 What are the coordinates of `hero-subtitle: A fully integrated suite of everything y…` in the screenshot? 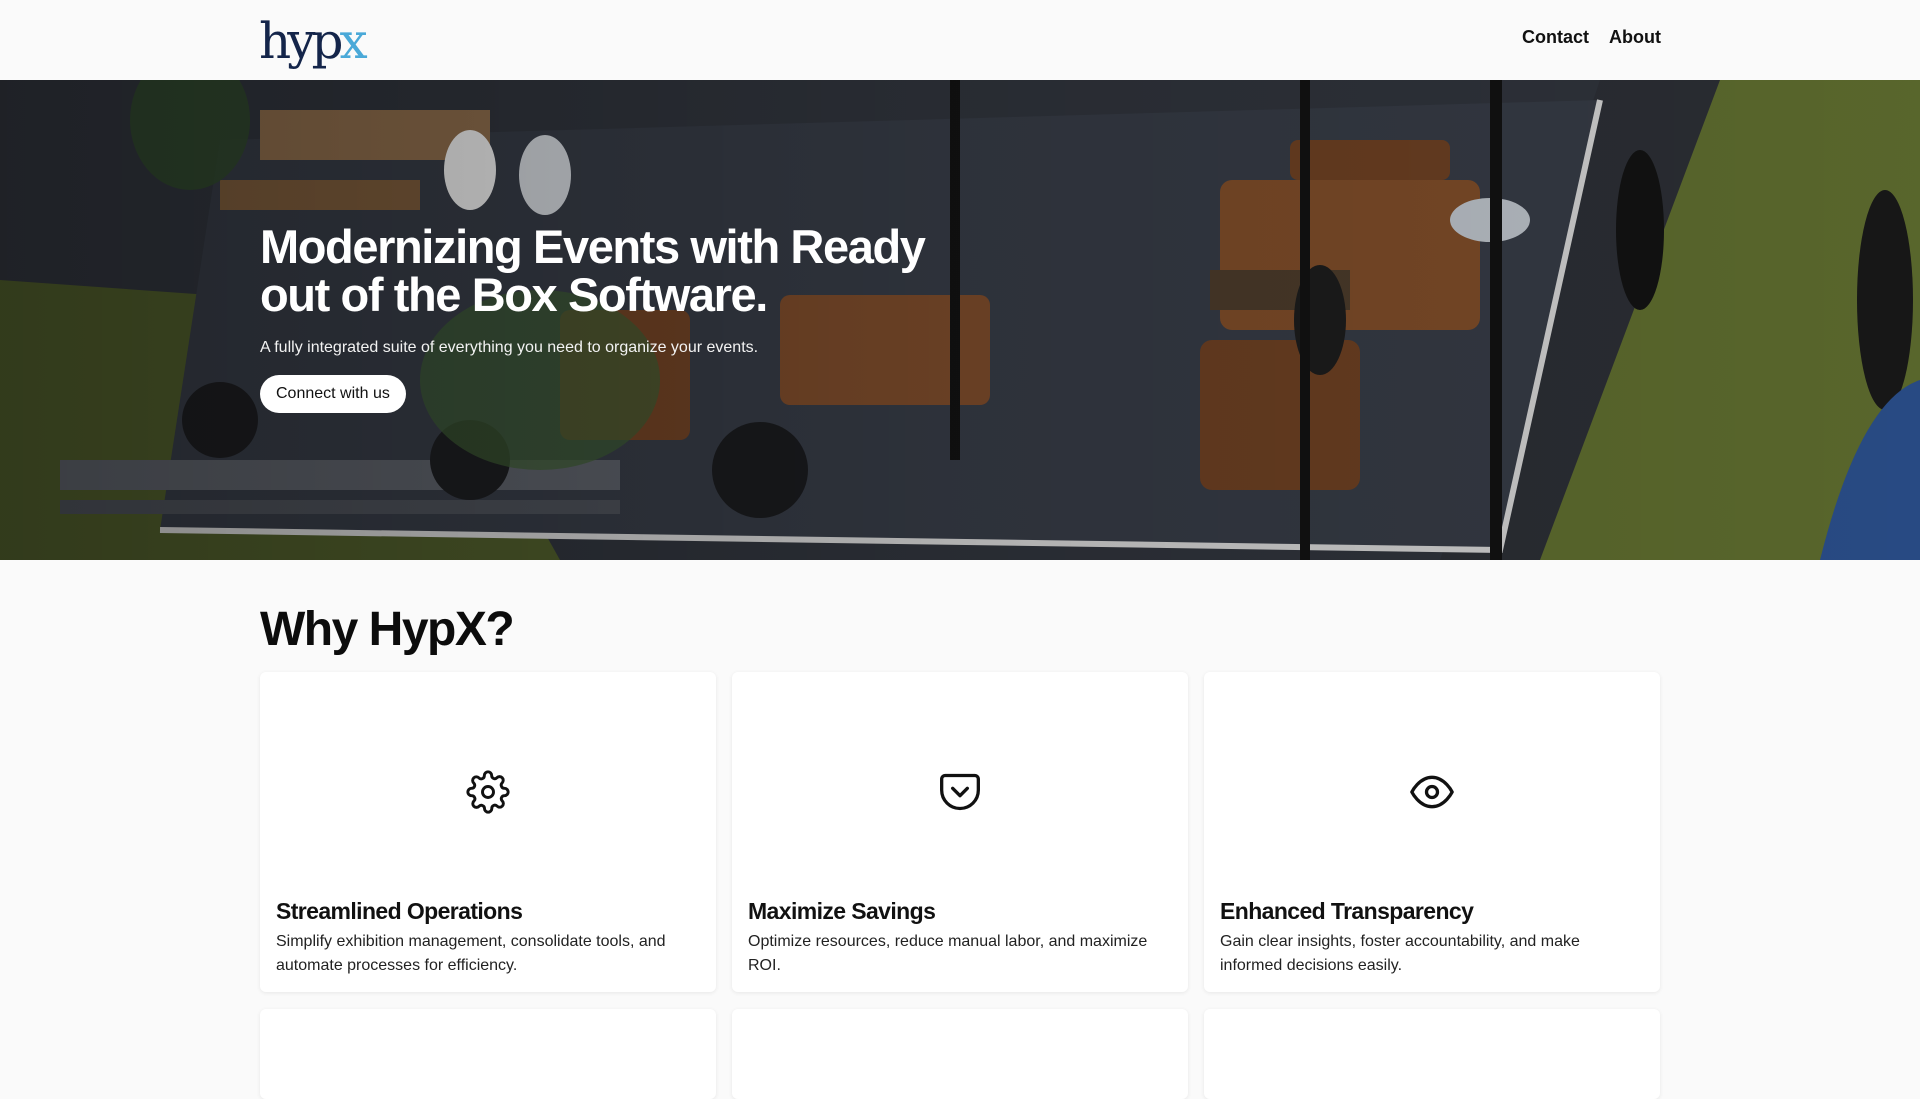 It's located at (509, 347).